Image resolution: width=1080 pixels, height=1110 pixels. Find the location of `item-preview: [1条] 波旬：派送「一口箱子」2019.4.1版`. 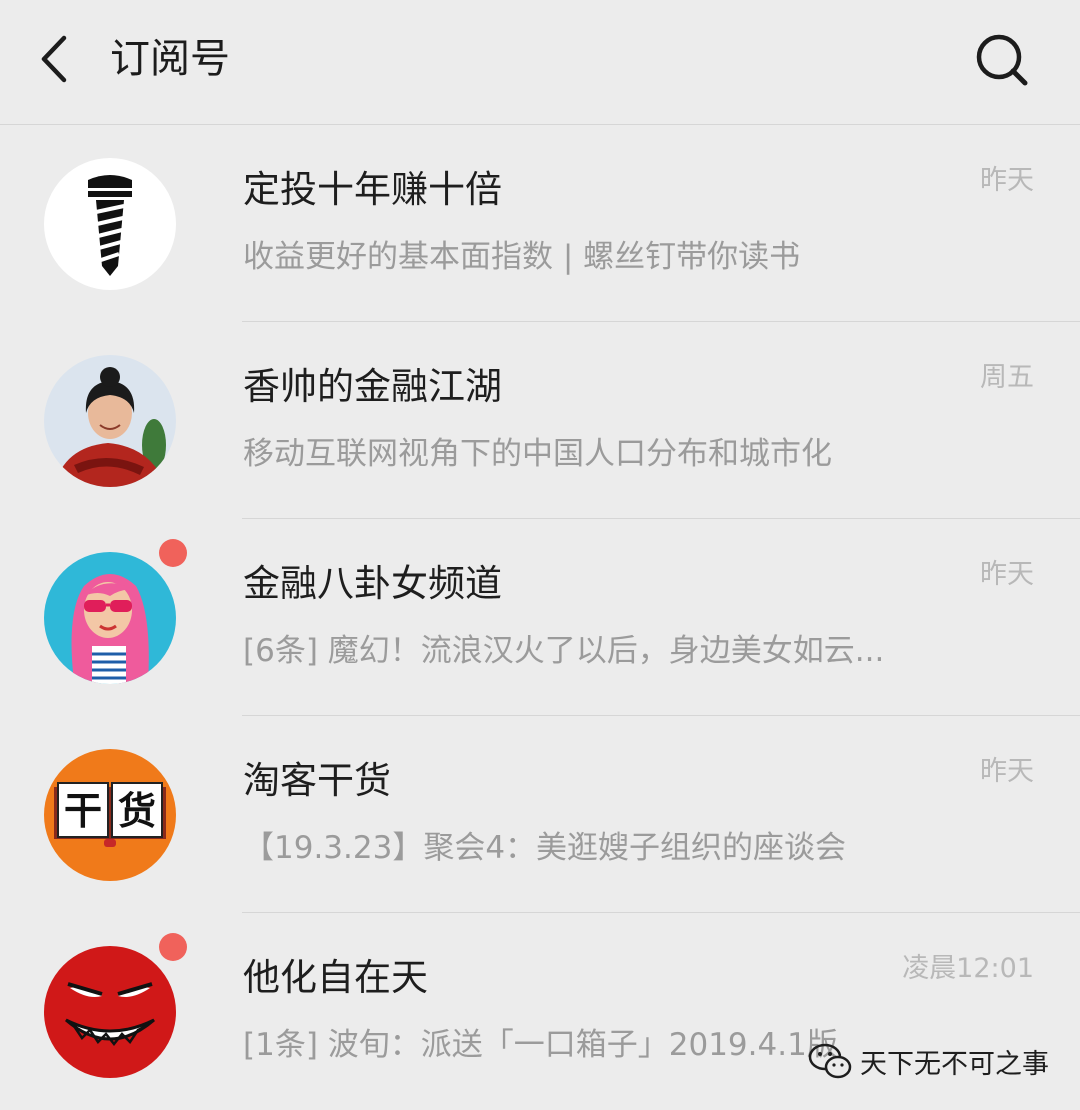

item-preview: [1条] 波旬：派送「一口箱子」2019.4.1版 is located at coordinates (540, 1045).